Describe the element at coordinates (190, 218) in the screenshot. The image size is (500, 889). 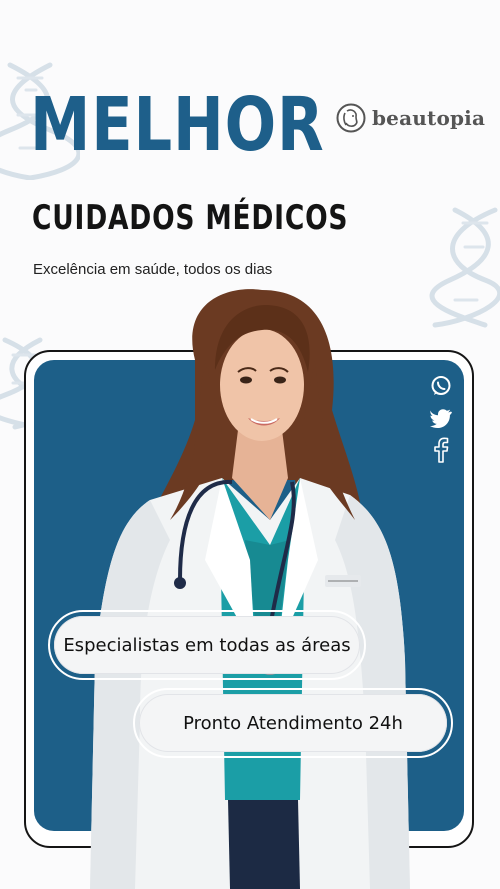
I see `subheadline: CUIDADOS MÉDICOS` at that location.